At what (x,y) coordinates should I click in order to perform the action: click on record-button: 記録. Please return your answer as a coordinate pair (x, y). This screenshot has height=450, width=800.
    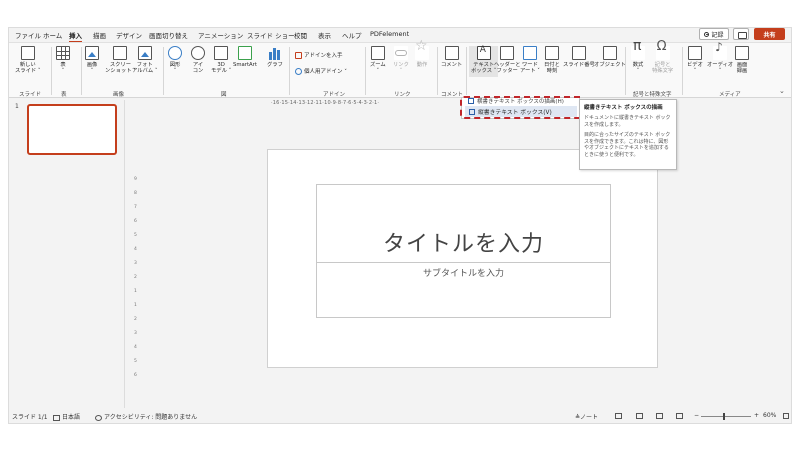
    Looking at the image, I should click on (714, 34).